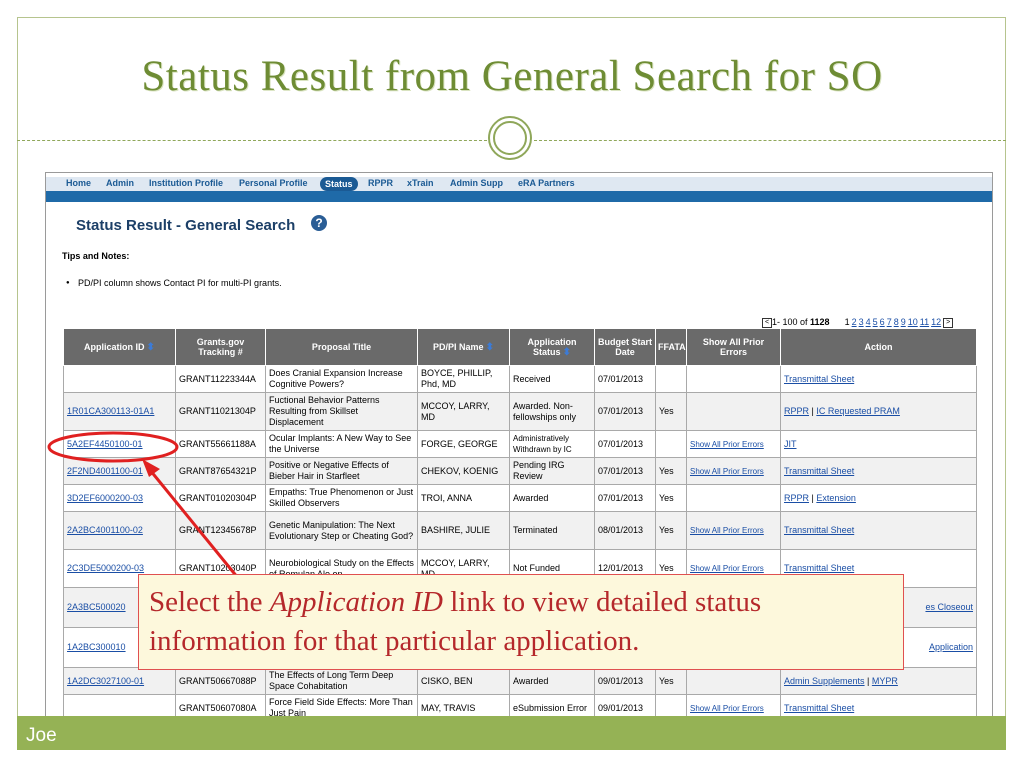 This screenshot has width=1024, height=768. What do you see at coordinates (552, 411) in the screenshot?
I see `status-cell: Awarded. Non-fellowships only` at bounding box center [552, 411].